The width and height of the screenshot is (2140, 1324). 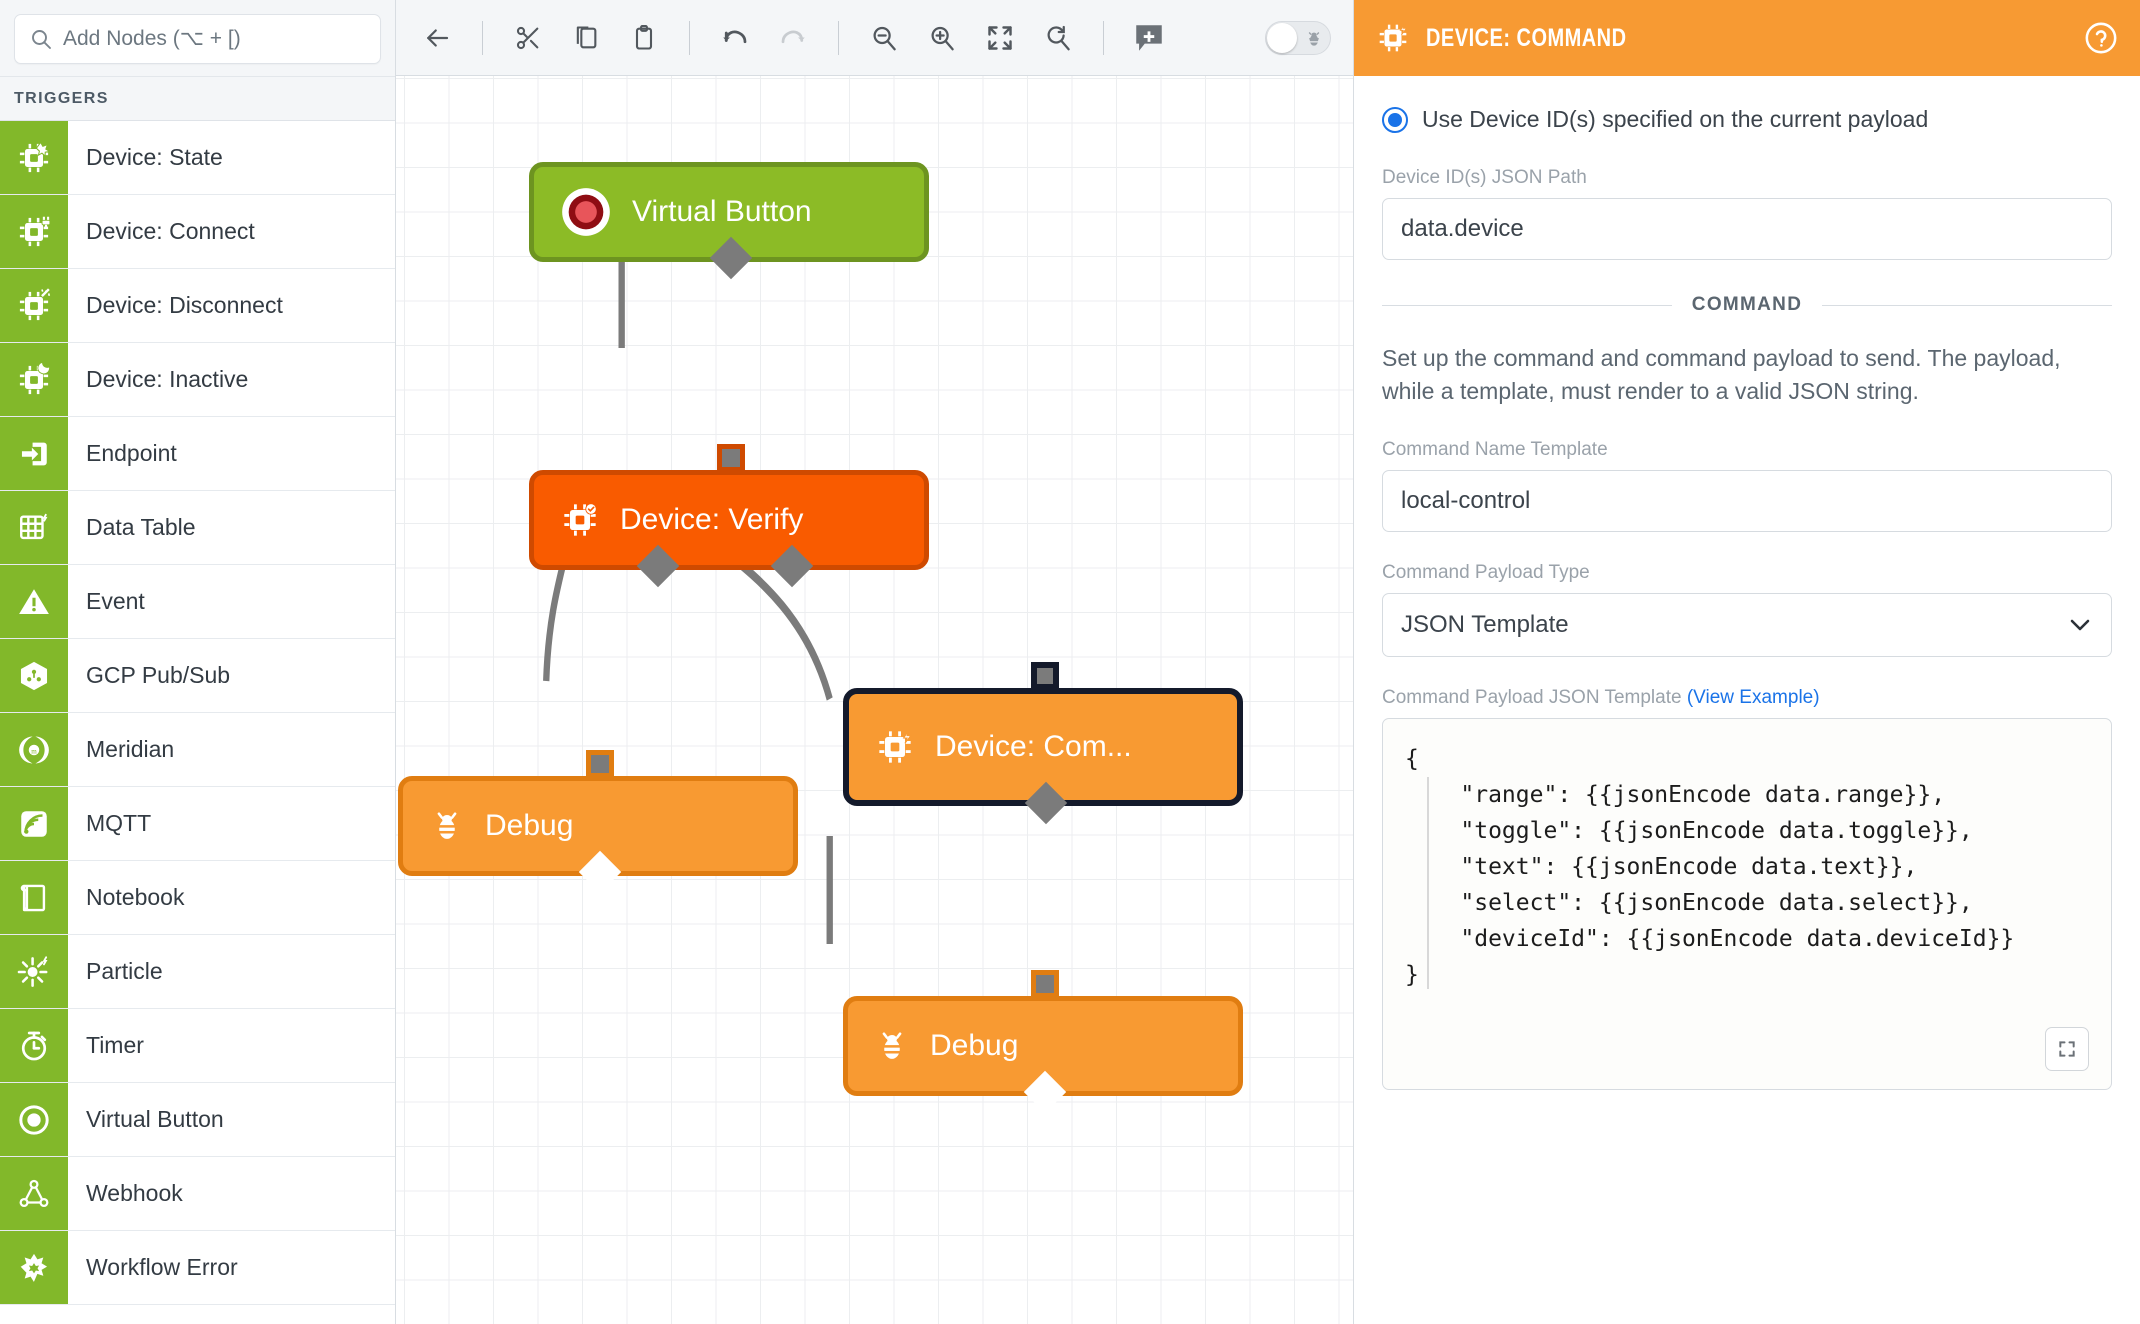 I want to click on search-icon, so click(x=41, y=39).